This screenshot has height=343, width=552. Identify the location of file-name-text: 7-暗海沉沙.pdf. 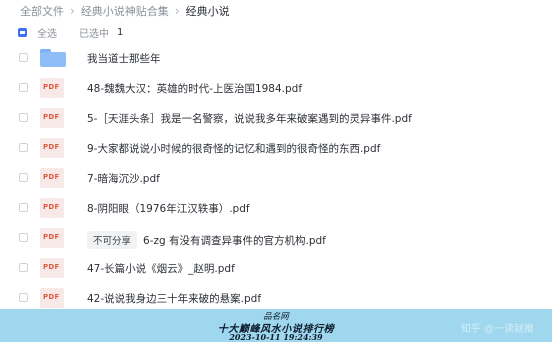
(123, 179).